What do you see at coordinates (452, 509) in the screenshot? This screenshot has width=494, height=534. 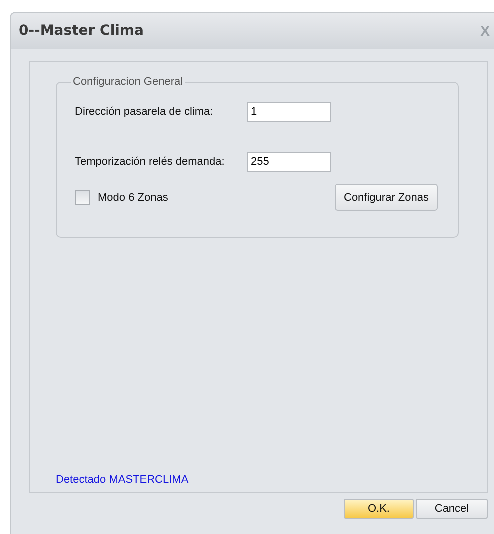 I see `cancel-button: Cancel` at bounding box center [452, 509].